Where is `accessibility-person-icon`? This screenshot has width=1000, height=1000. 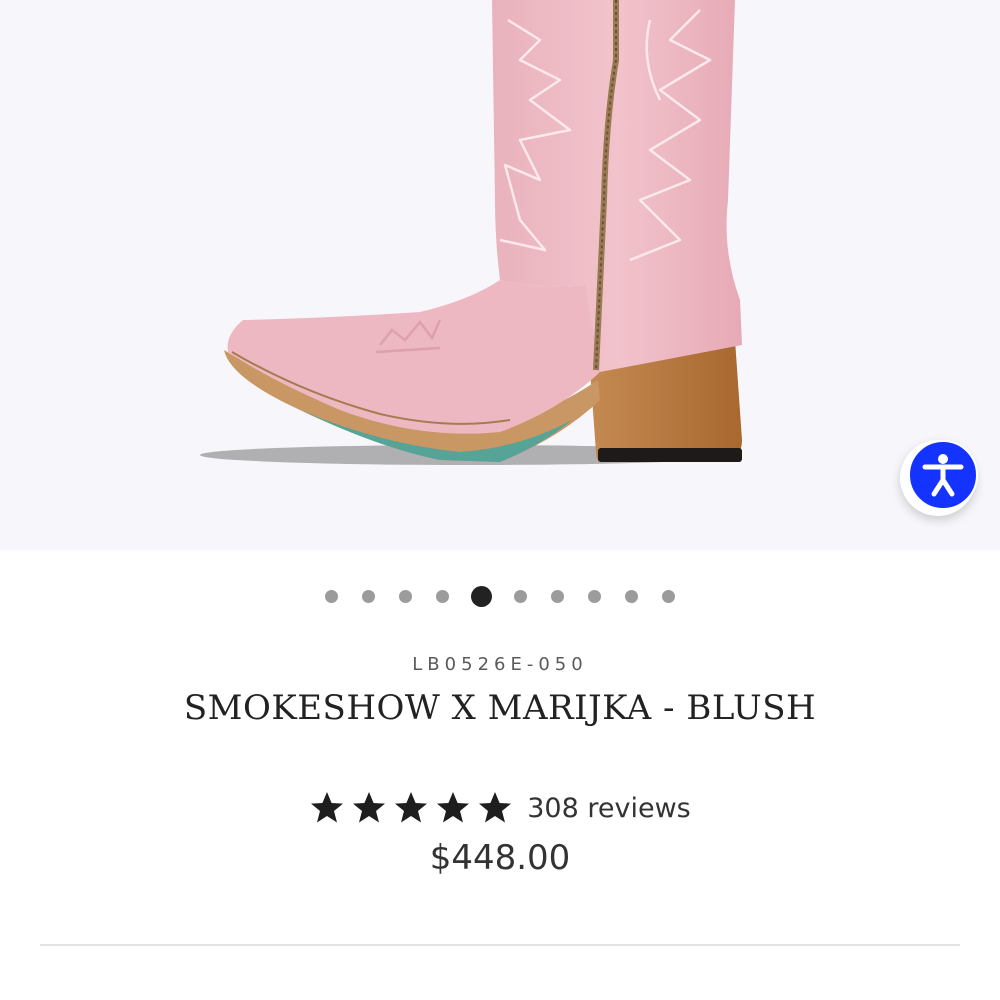 accessibility-person-icon is located at coordinates (943, 475).